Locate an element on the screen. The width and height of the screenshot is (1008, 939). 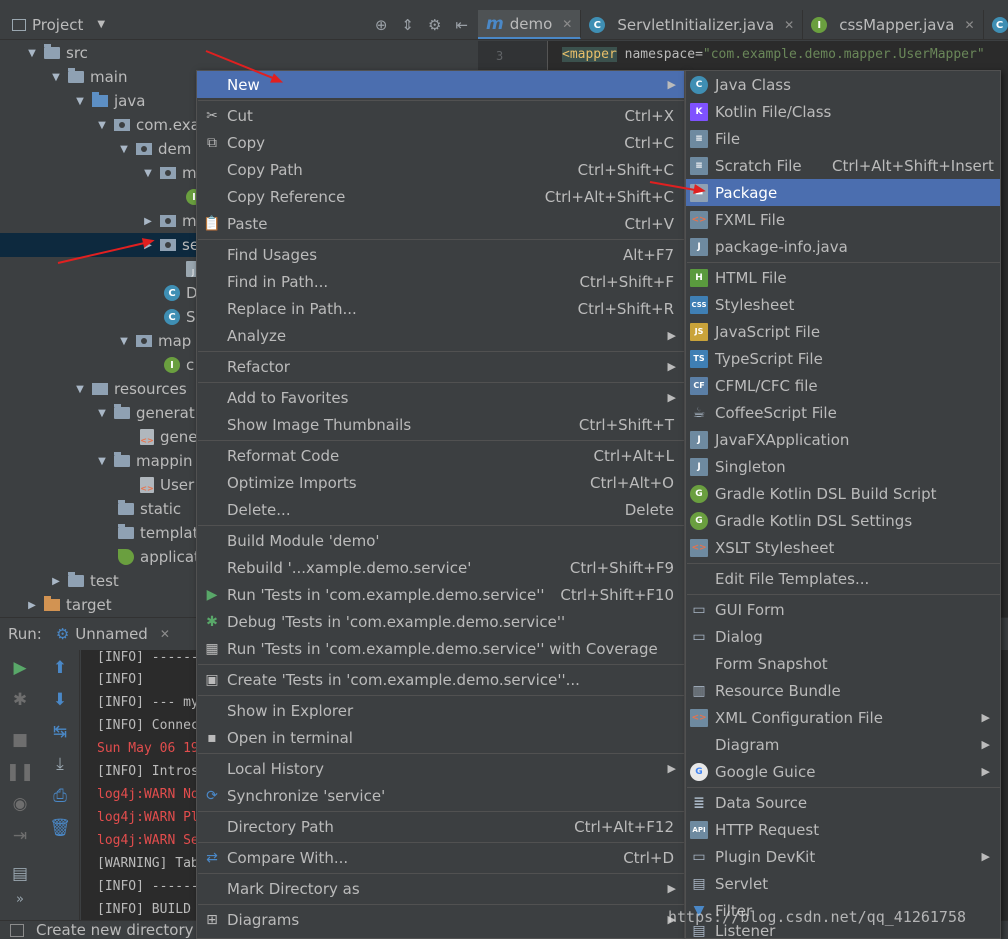
new-http-request: API HTTP Request is located at coordinates (843, 829).